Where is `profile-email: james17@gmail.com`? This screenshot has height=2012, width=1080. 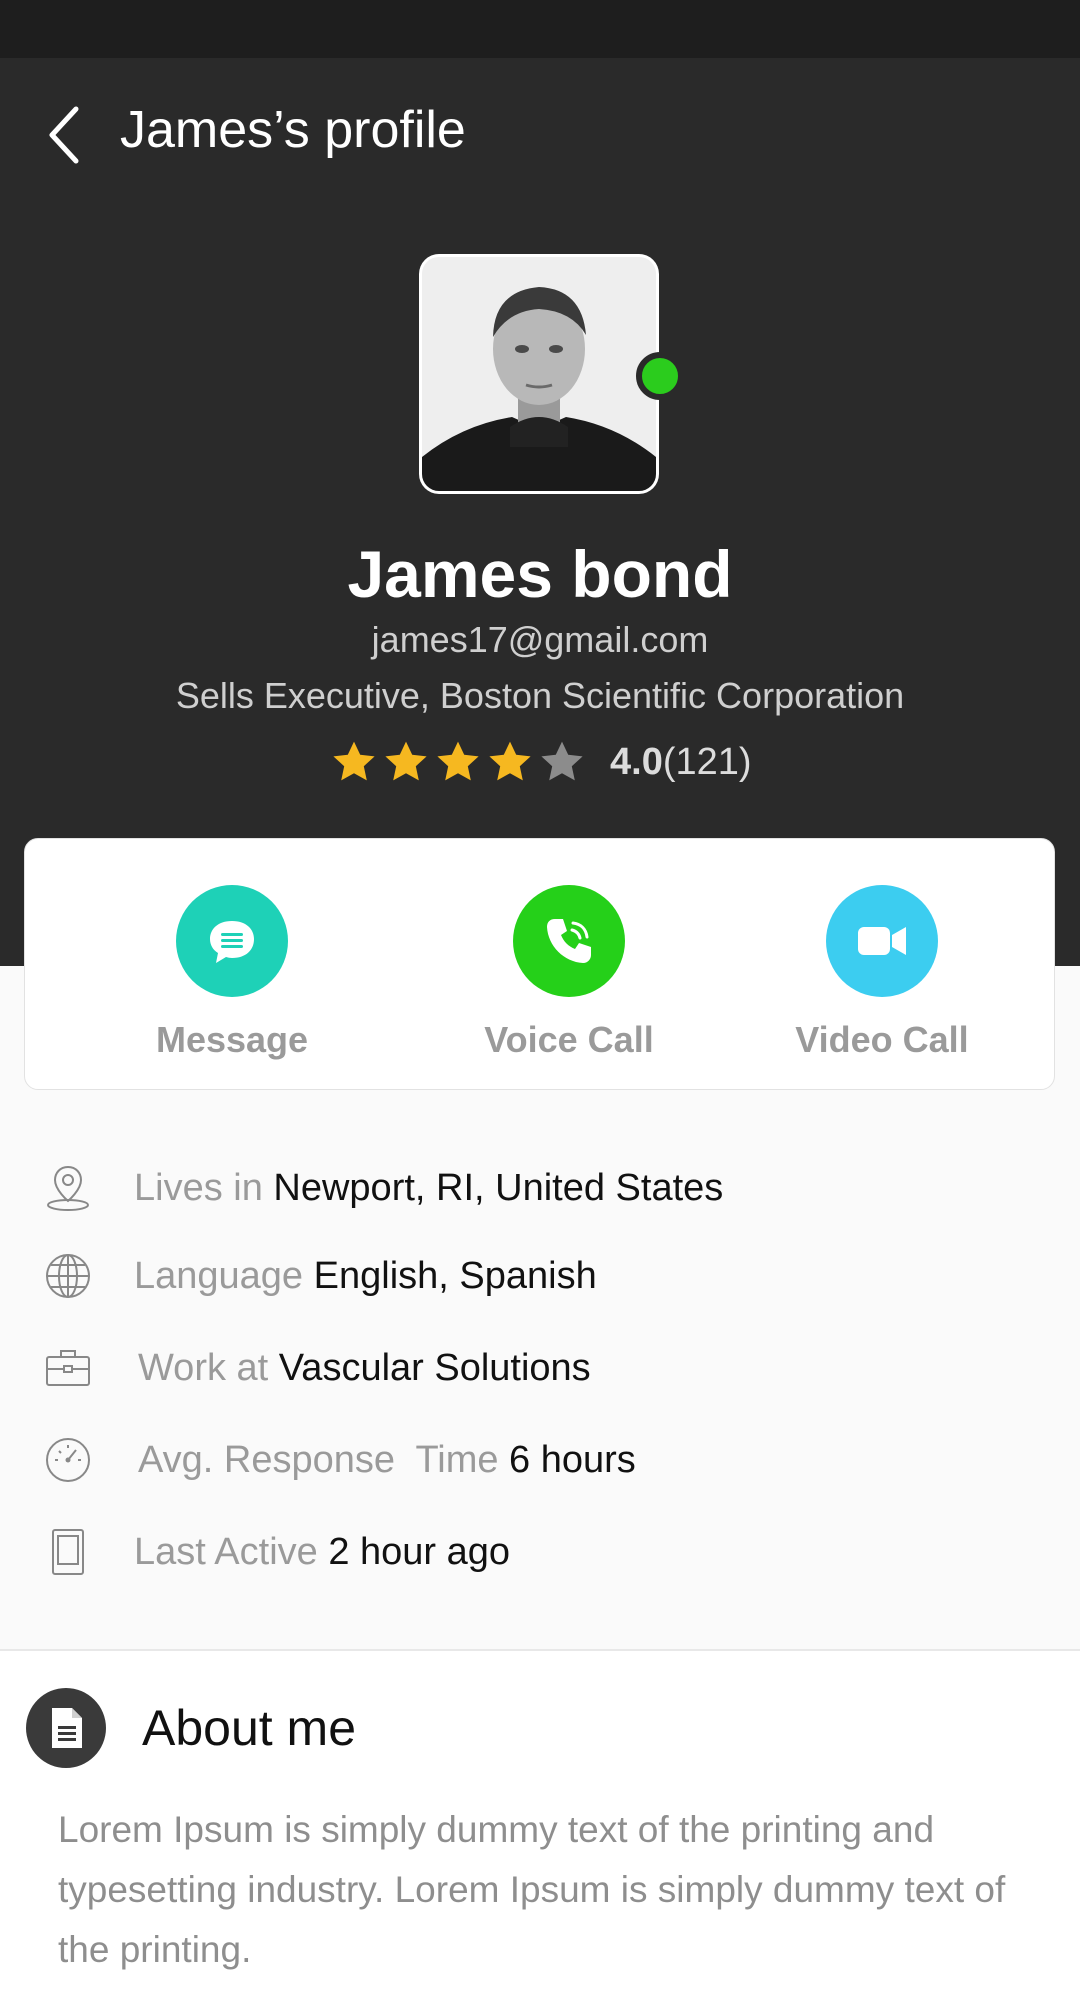
profile-email: james17@gmail.com is located at coordinates (540, 639).